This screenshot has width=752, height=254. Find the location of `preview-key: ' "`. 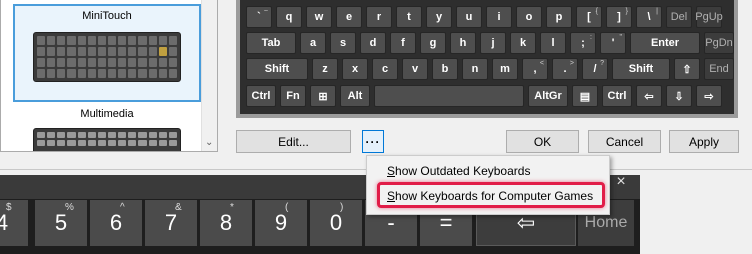

preview-key: ' " is located at coordinates (613, 43).